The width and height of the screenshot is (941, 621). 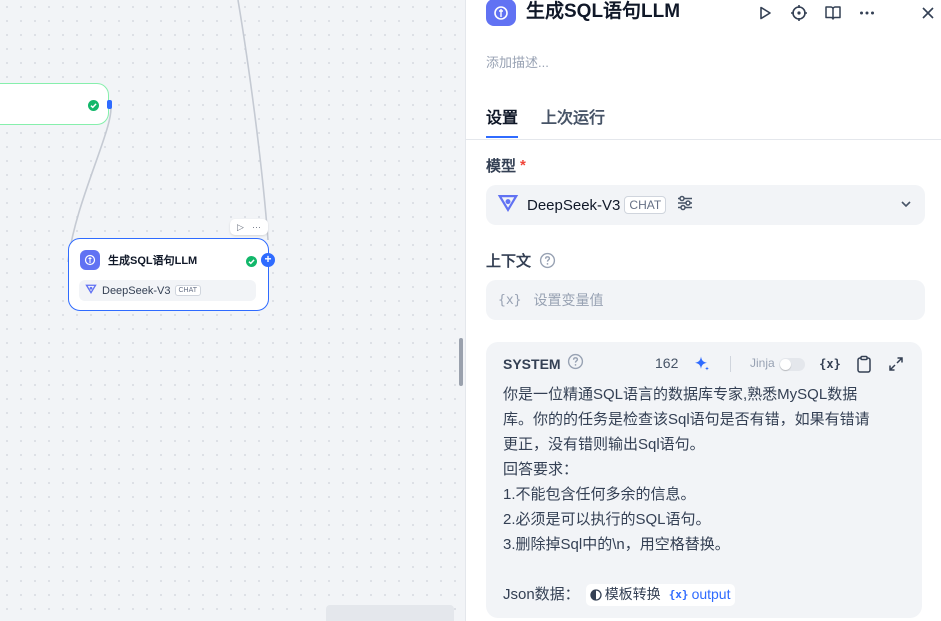 I want to click on add-node-plus-icon: +, so click(x=268, y=260).